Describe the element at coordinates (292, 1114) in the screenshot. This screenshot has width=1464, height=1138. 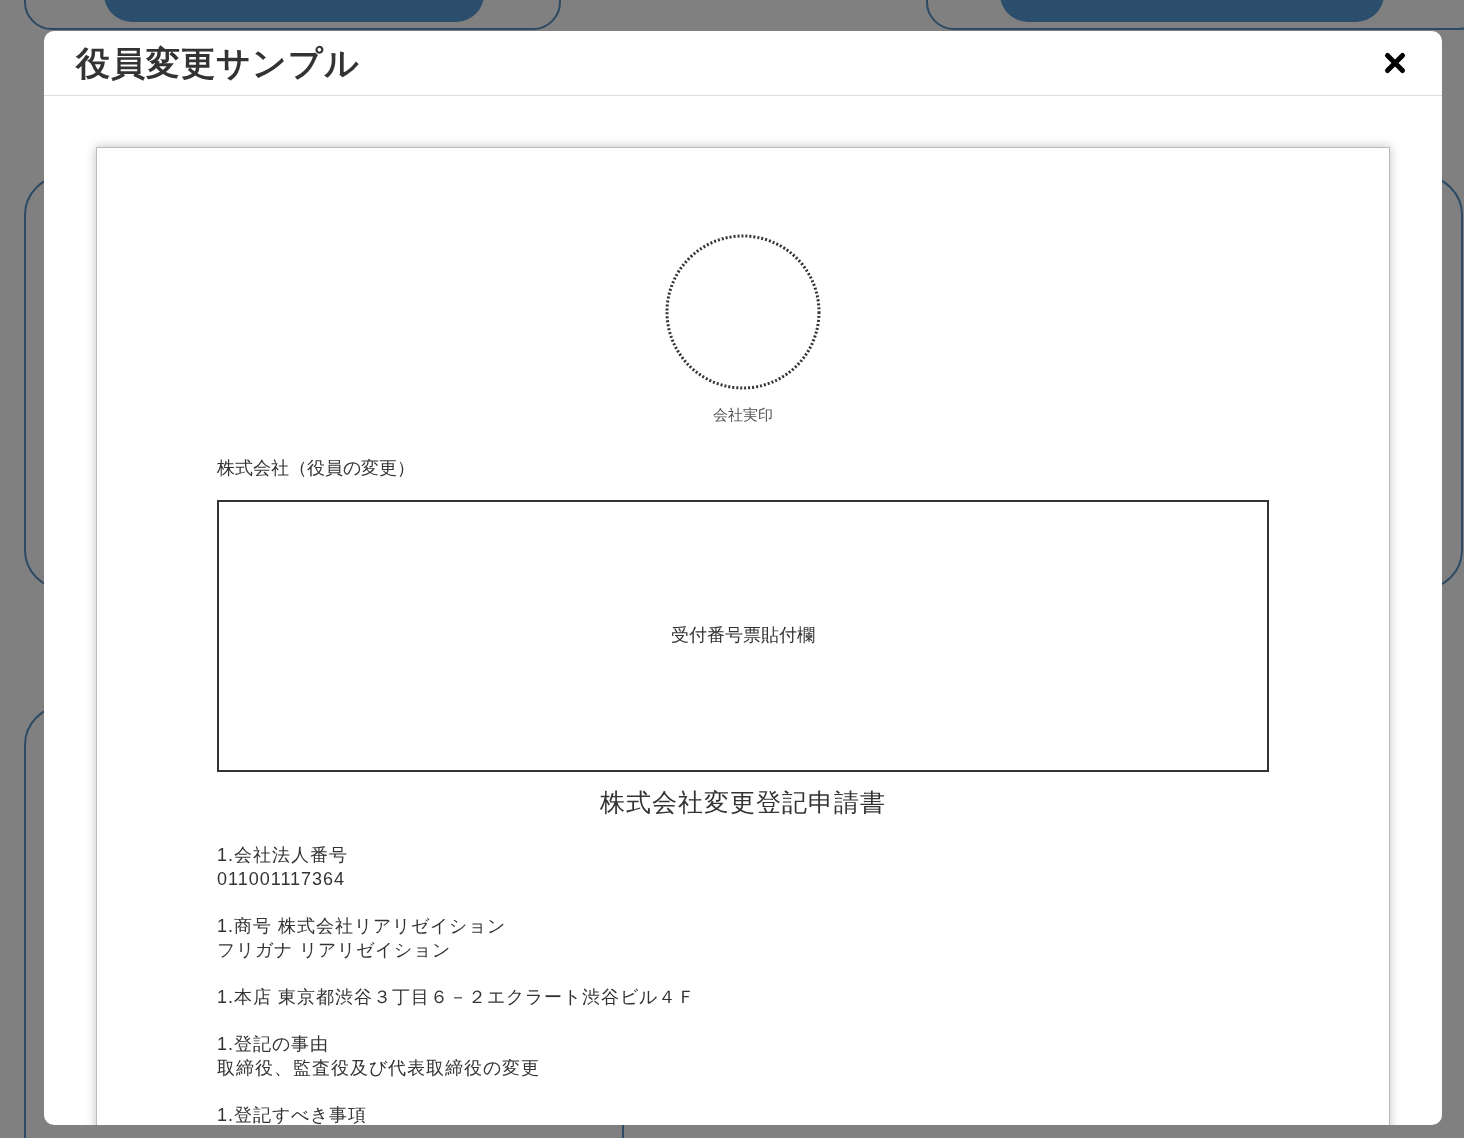
I see `document-line: 1.登記すべき事項` at that location.